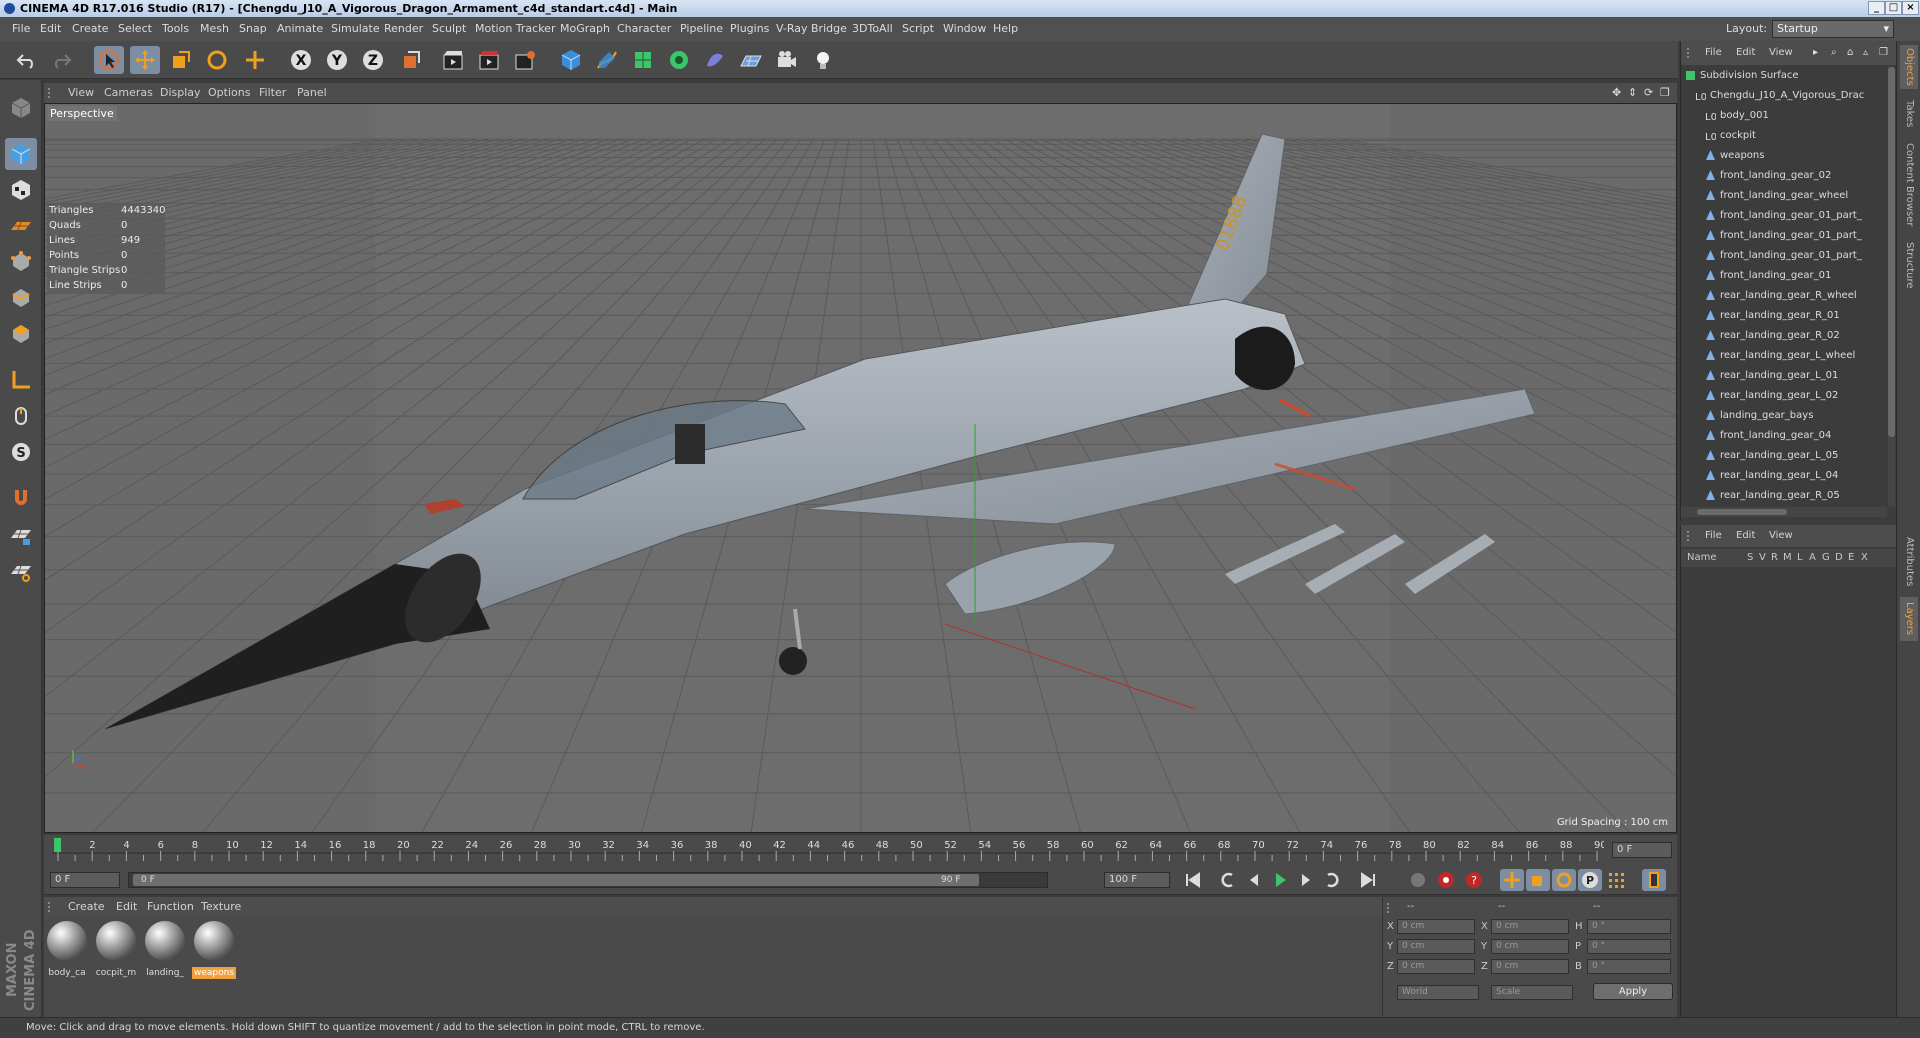 This screenshot has height=1038, width=1920. What do you see at coordinates (1332, 880) in the screenshot?
I see `next-keyframe-icon` at bounding box center [1332, 880].